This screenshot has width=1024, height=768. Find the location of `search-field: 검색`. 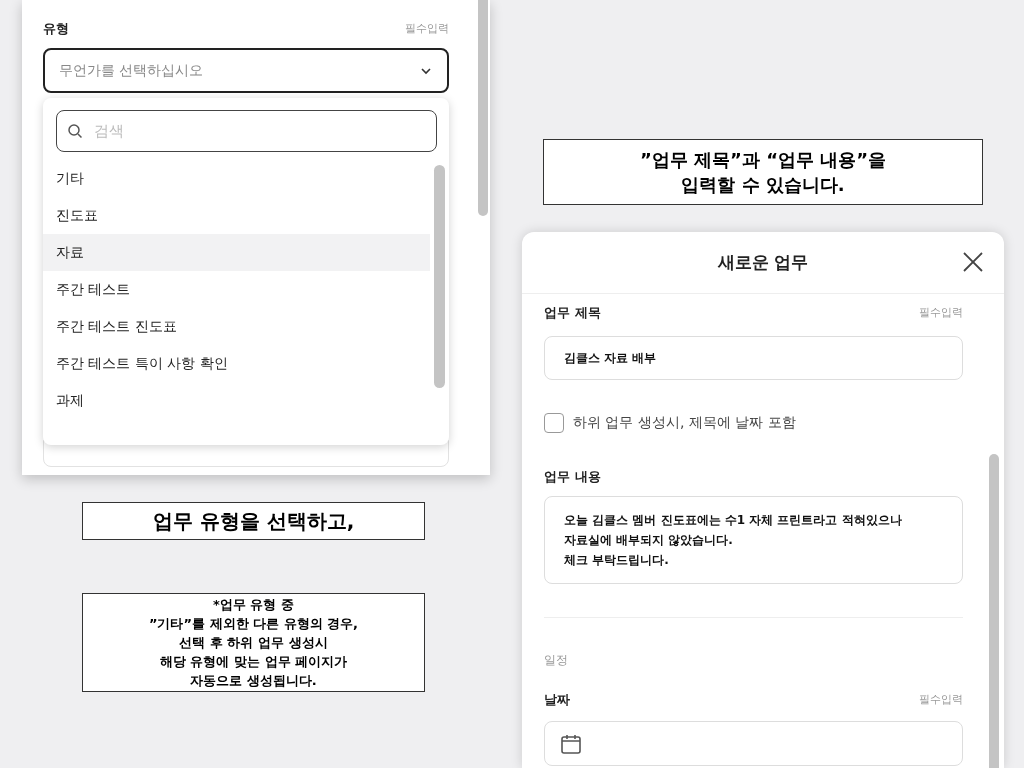

search-field: 검색 is located at coordinates (246, 131).